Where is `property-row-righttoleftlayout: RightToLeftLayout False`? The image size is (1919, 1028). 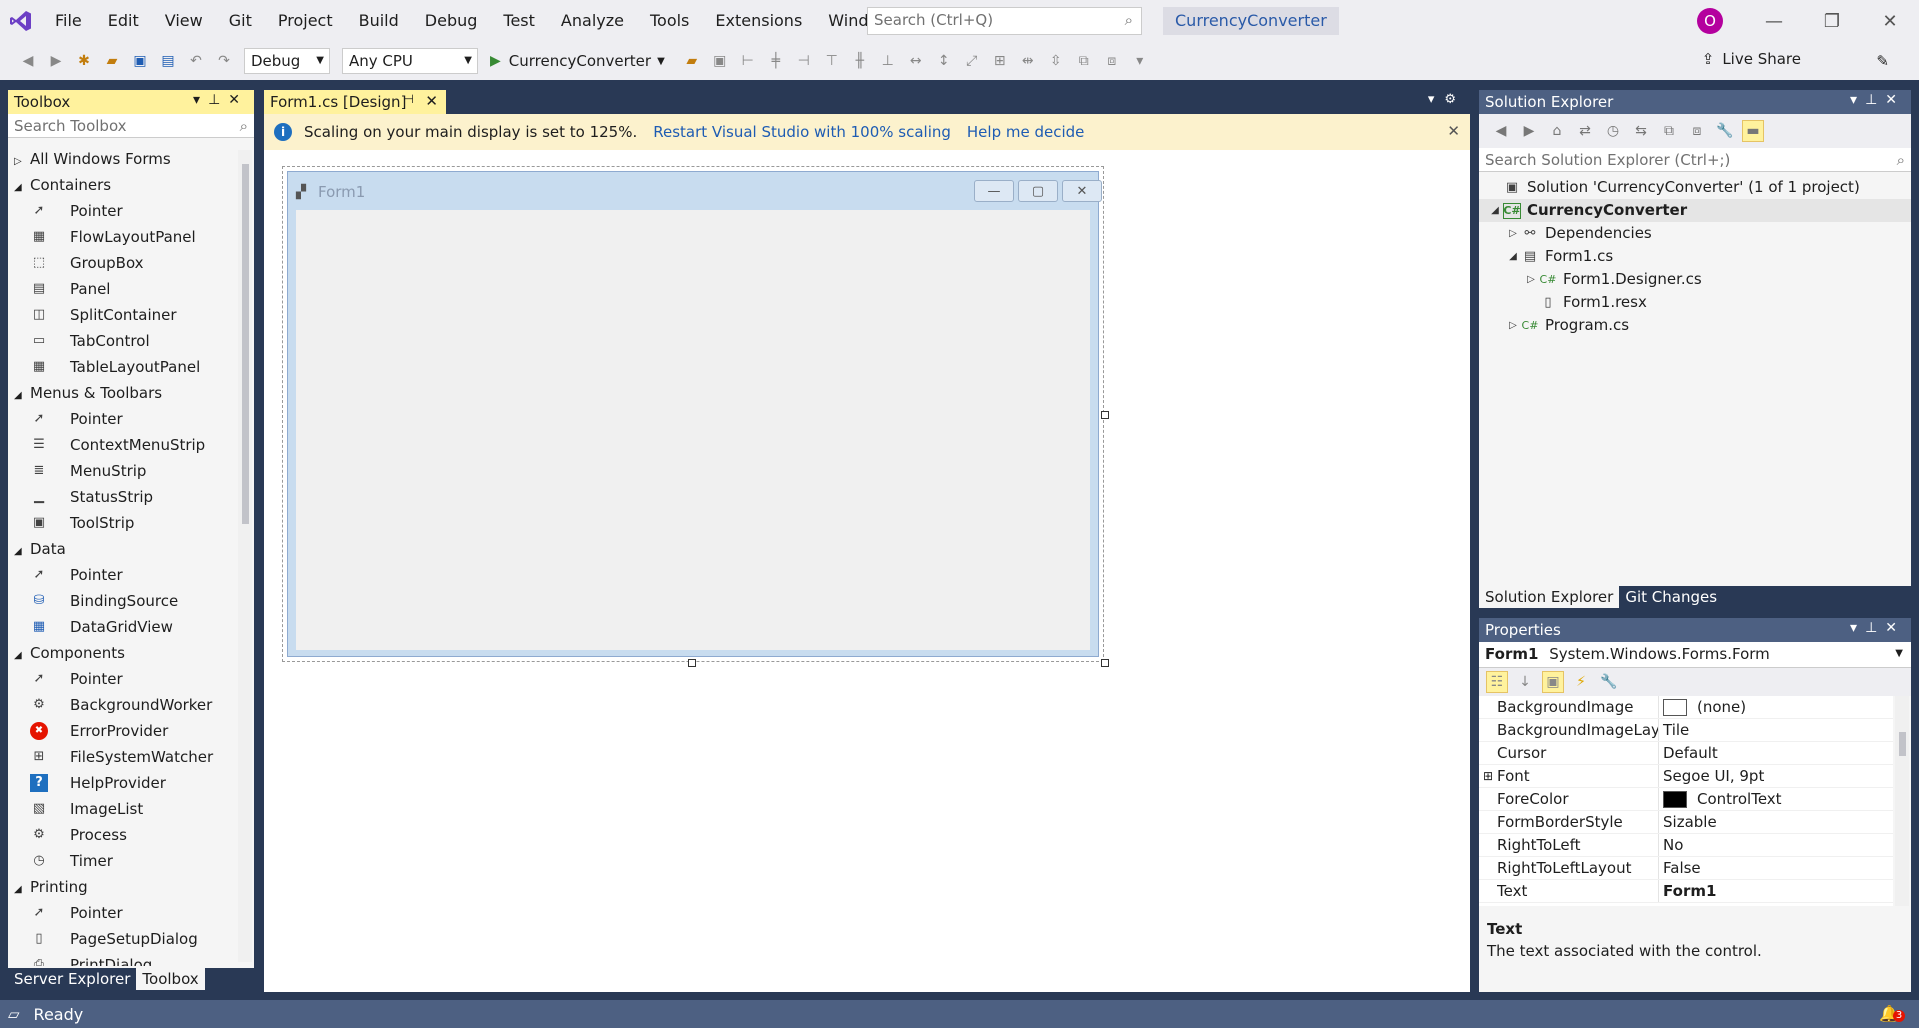
property-row-righttoleftlayout: RightToLeftLayout False is located at coordinates (1686, 868).